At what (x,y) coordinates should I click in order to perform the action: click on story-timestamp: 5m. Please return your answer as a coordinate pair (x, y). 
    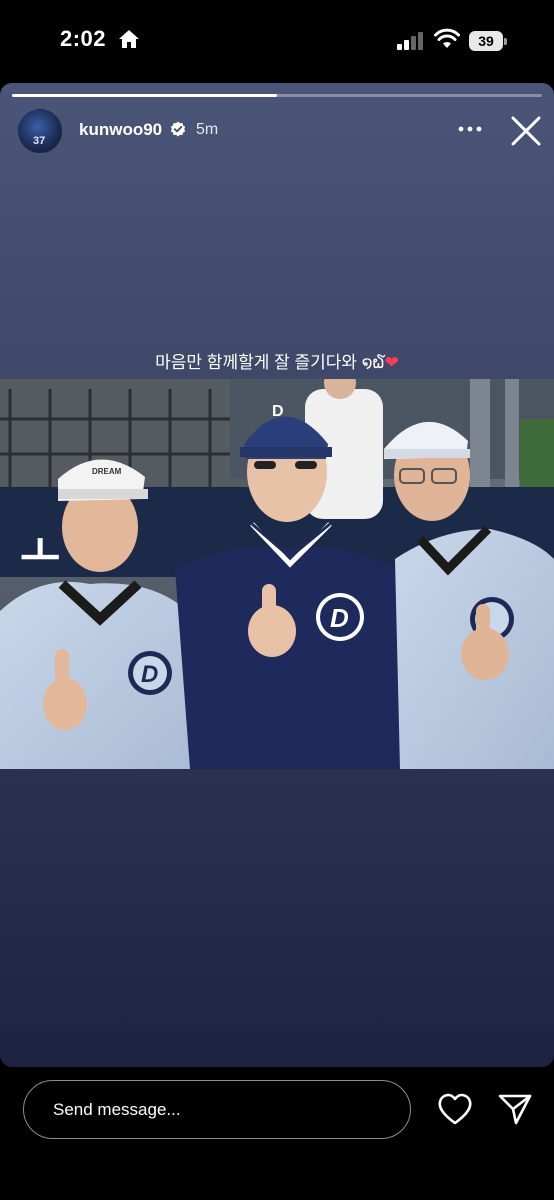
    Looking at the image, I should click on (207, 129).